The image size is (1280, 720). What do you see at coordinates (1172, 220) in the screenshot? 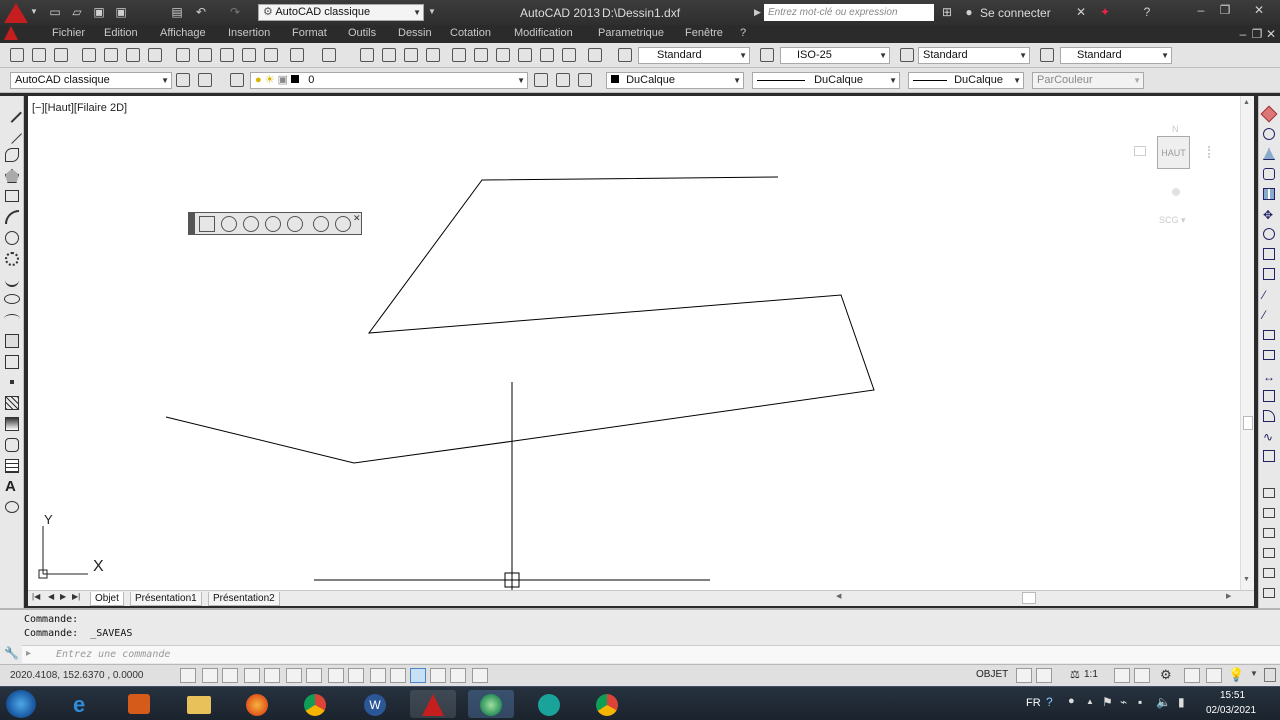
I see `wcs-menu: SCG ▾` at bounding box center [1172, 220].